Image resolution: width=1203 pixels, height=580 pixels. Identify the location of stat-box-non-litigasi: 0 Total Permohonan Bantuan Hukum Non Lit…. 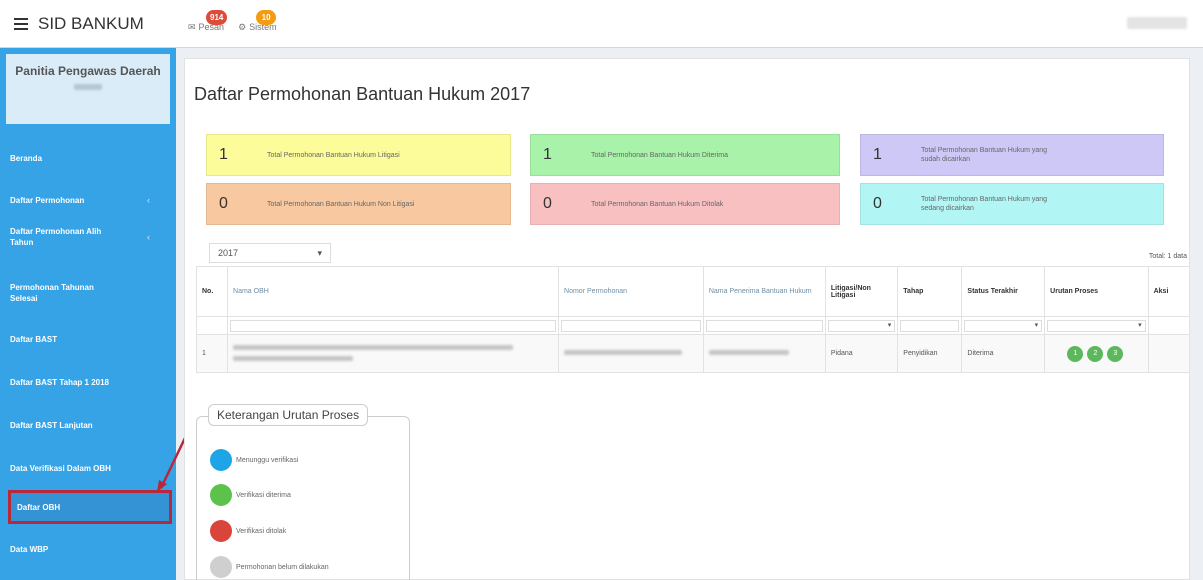
(358, 204).